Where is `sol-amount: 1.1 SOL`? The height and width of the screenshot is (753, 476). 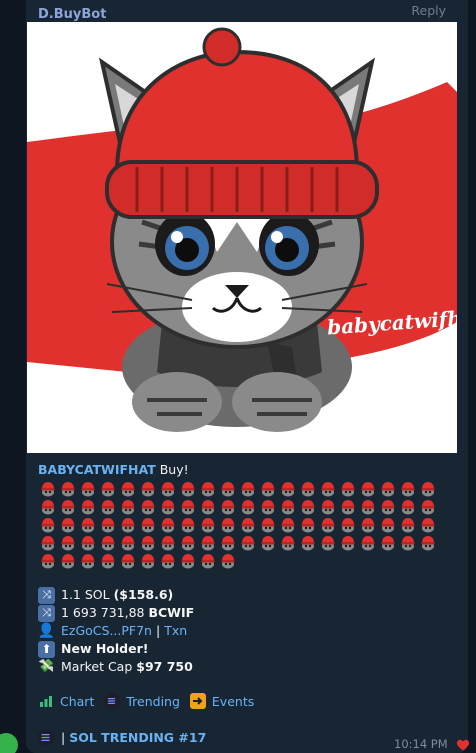 sol-amount: 1.1 SOL is located at coordinates (85, 594).